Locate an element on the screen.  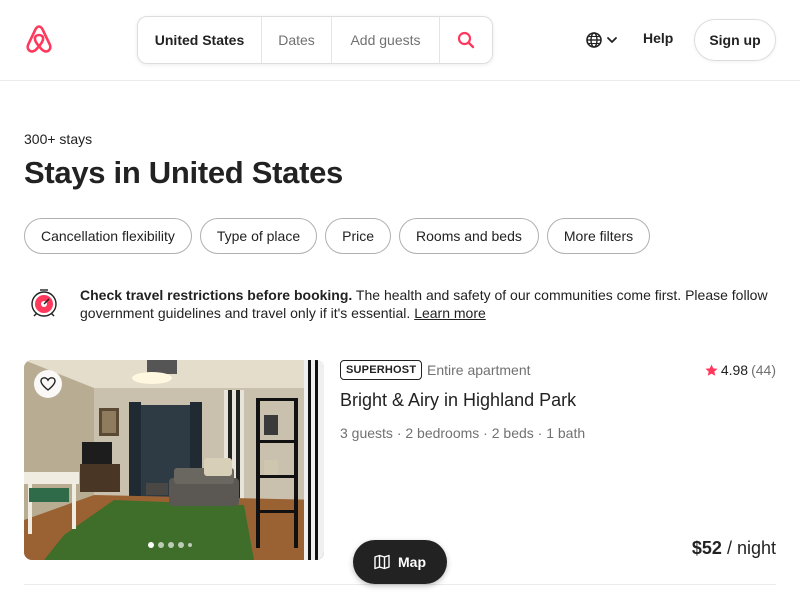
filter-price: Price is located at coordinates (358, 236).